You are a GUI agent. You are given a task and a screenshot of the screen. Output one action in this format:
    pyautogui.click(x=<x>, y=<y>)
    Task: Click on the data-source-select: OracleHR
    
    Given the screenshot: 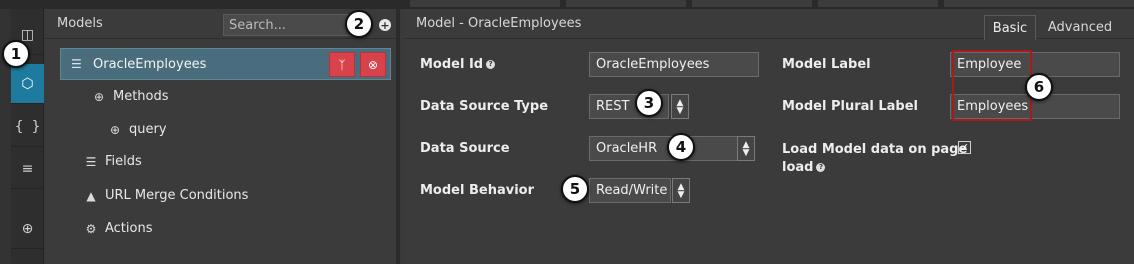 What is the action you would take?
    pyautogui.click(x=664, y=148)
    